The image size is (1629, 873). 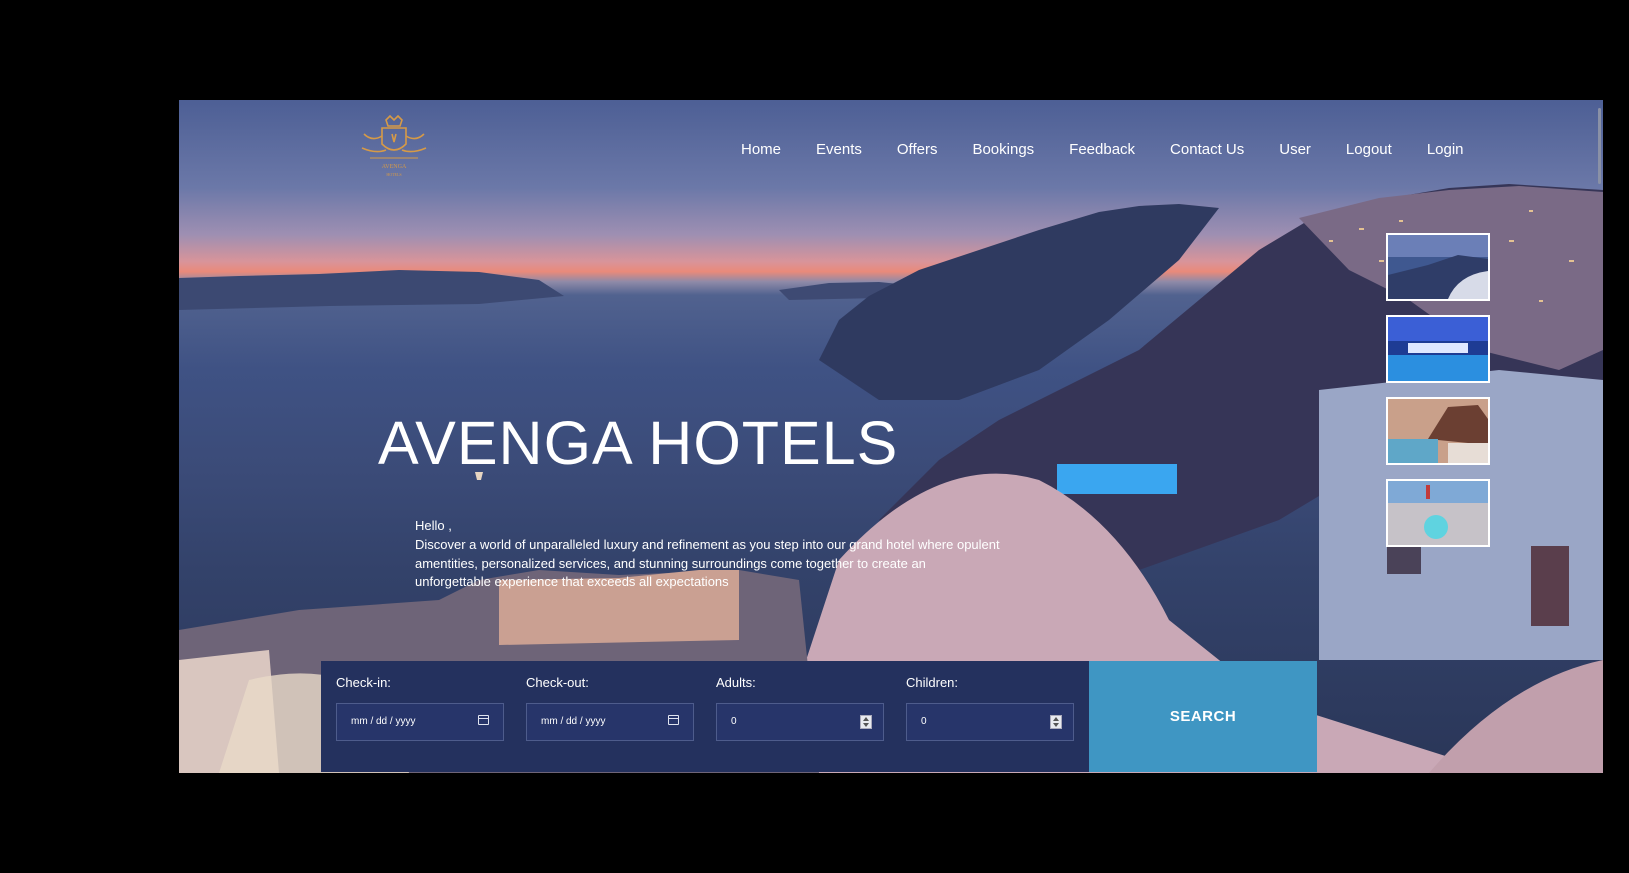 What do you see at coordinates (573, 721) in the screenshot?
I see `checkout-value: mm / dd / yyyy` at bounding box center [573, 721].